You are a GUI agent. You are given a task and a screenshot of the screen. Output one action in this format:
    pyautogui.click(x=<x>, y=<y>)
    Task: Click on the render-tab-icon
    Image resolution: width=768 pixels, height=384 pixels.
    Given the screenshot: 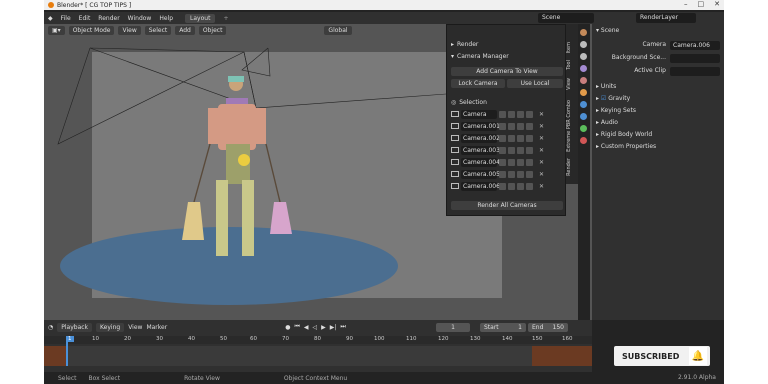 What is the action you would take?
    pyautogui.click(x=583, y=44)
    